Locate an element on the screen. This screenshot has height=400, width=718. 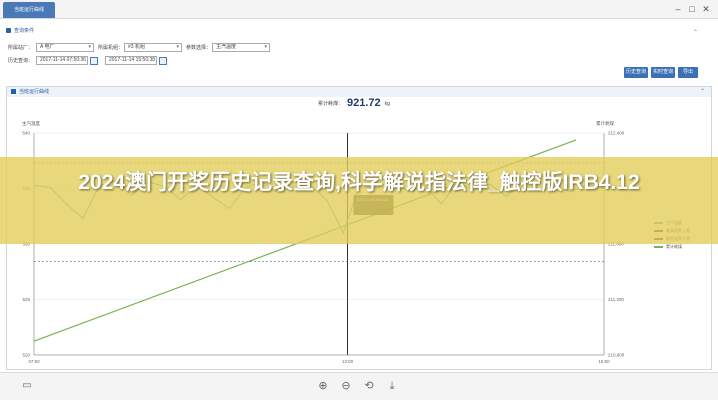
bottom-toolbar: ▭ ⊕ ⊖ ⟲ ⤓ is located at coordinates (359, 386).